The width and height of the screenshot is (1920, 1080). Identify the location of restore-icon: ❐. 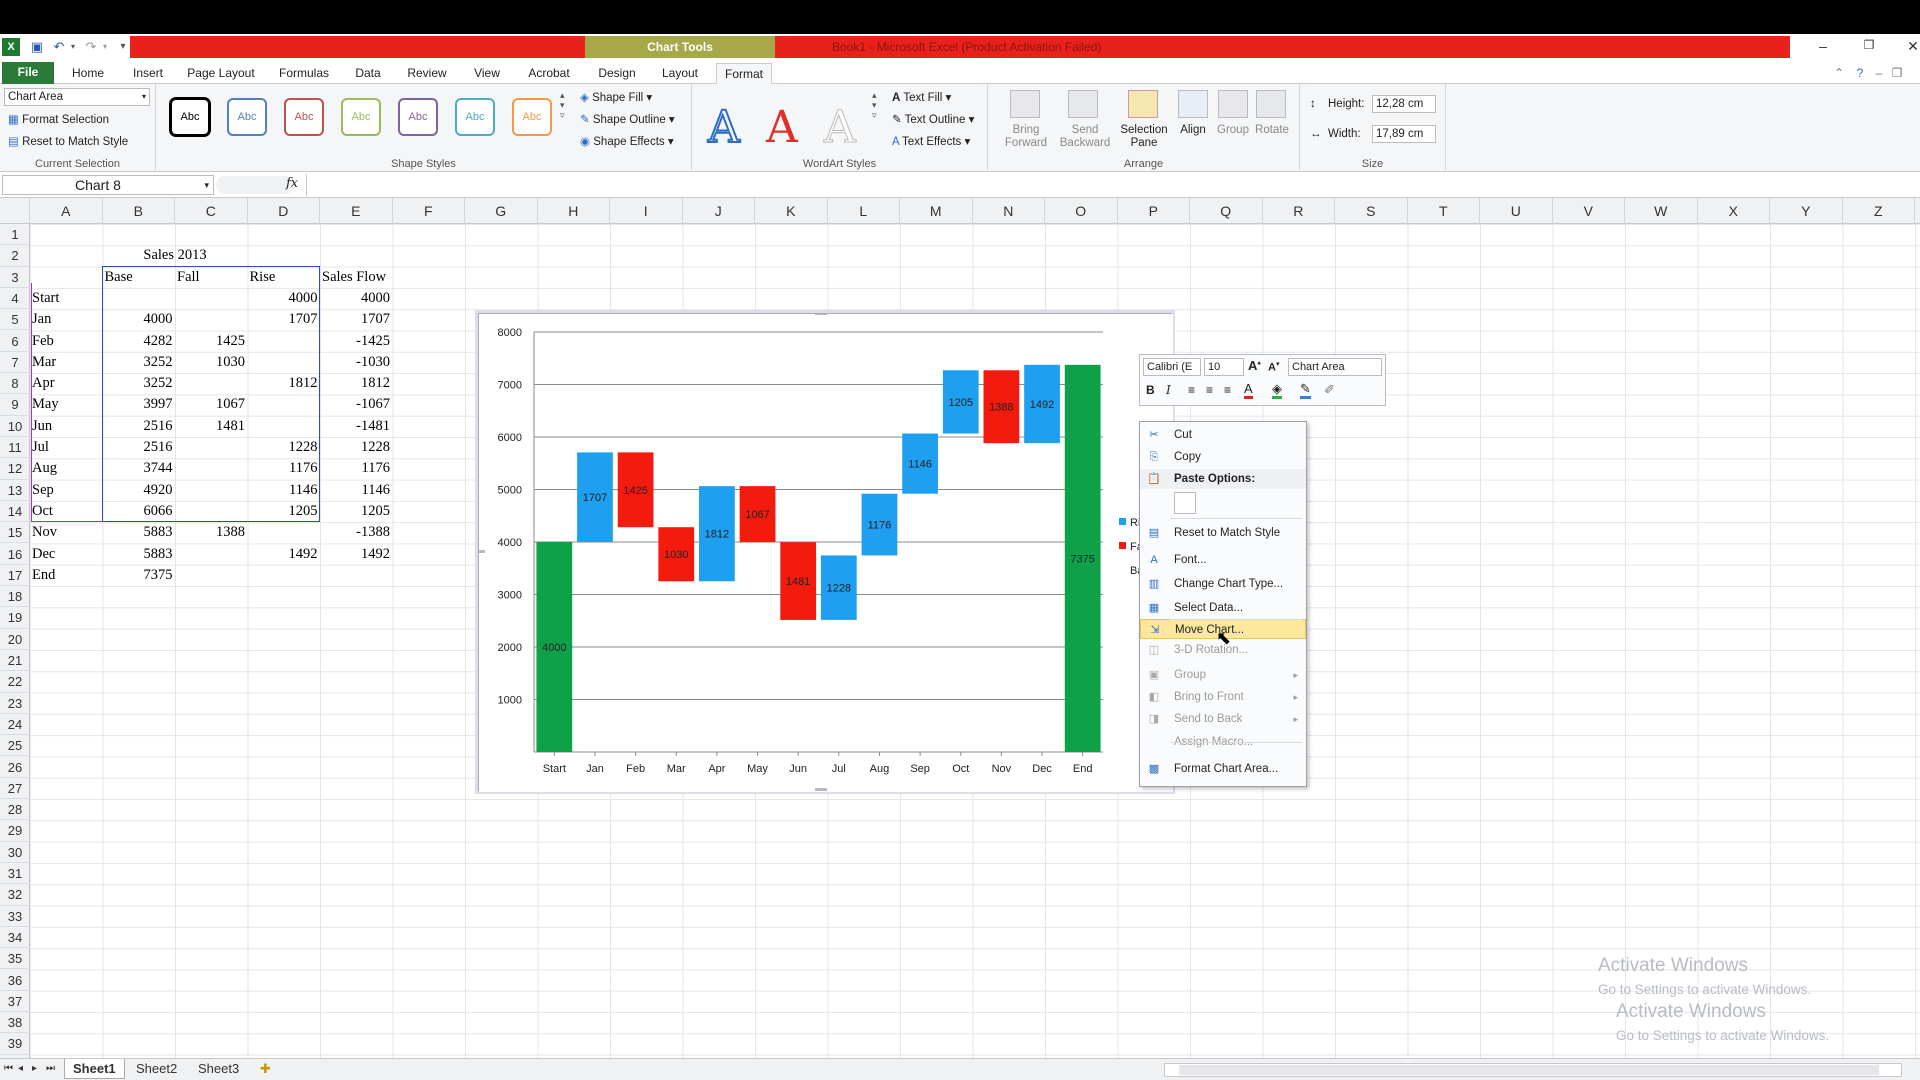
(1869, 45).